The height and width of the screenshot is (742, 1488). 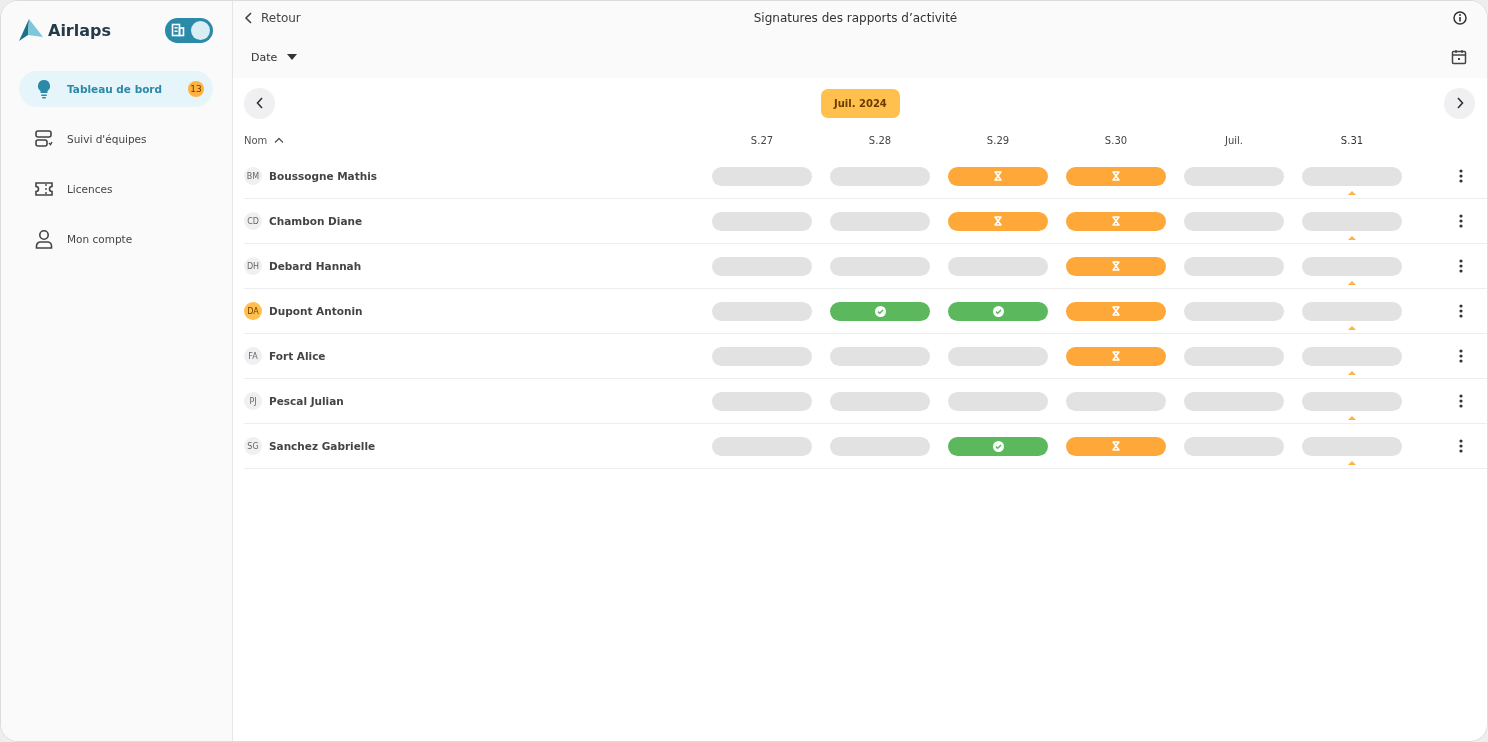 I want to click on sidebar-item: Mon compte, so click(x=116, y=239).